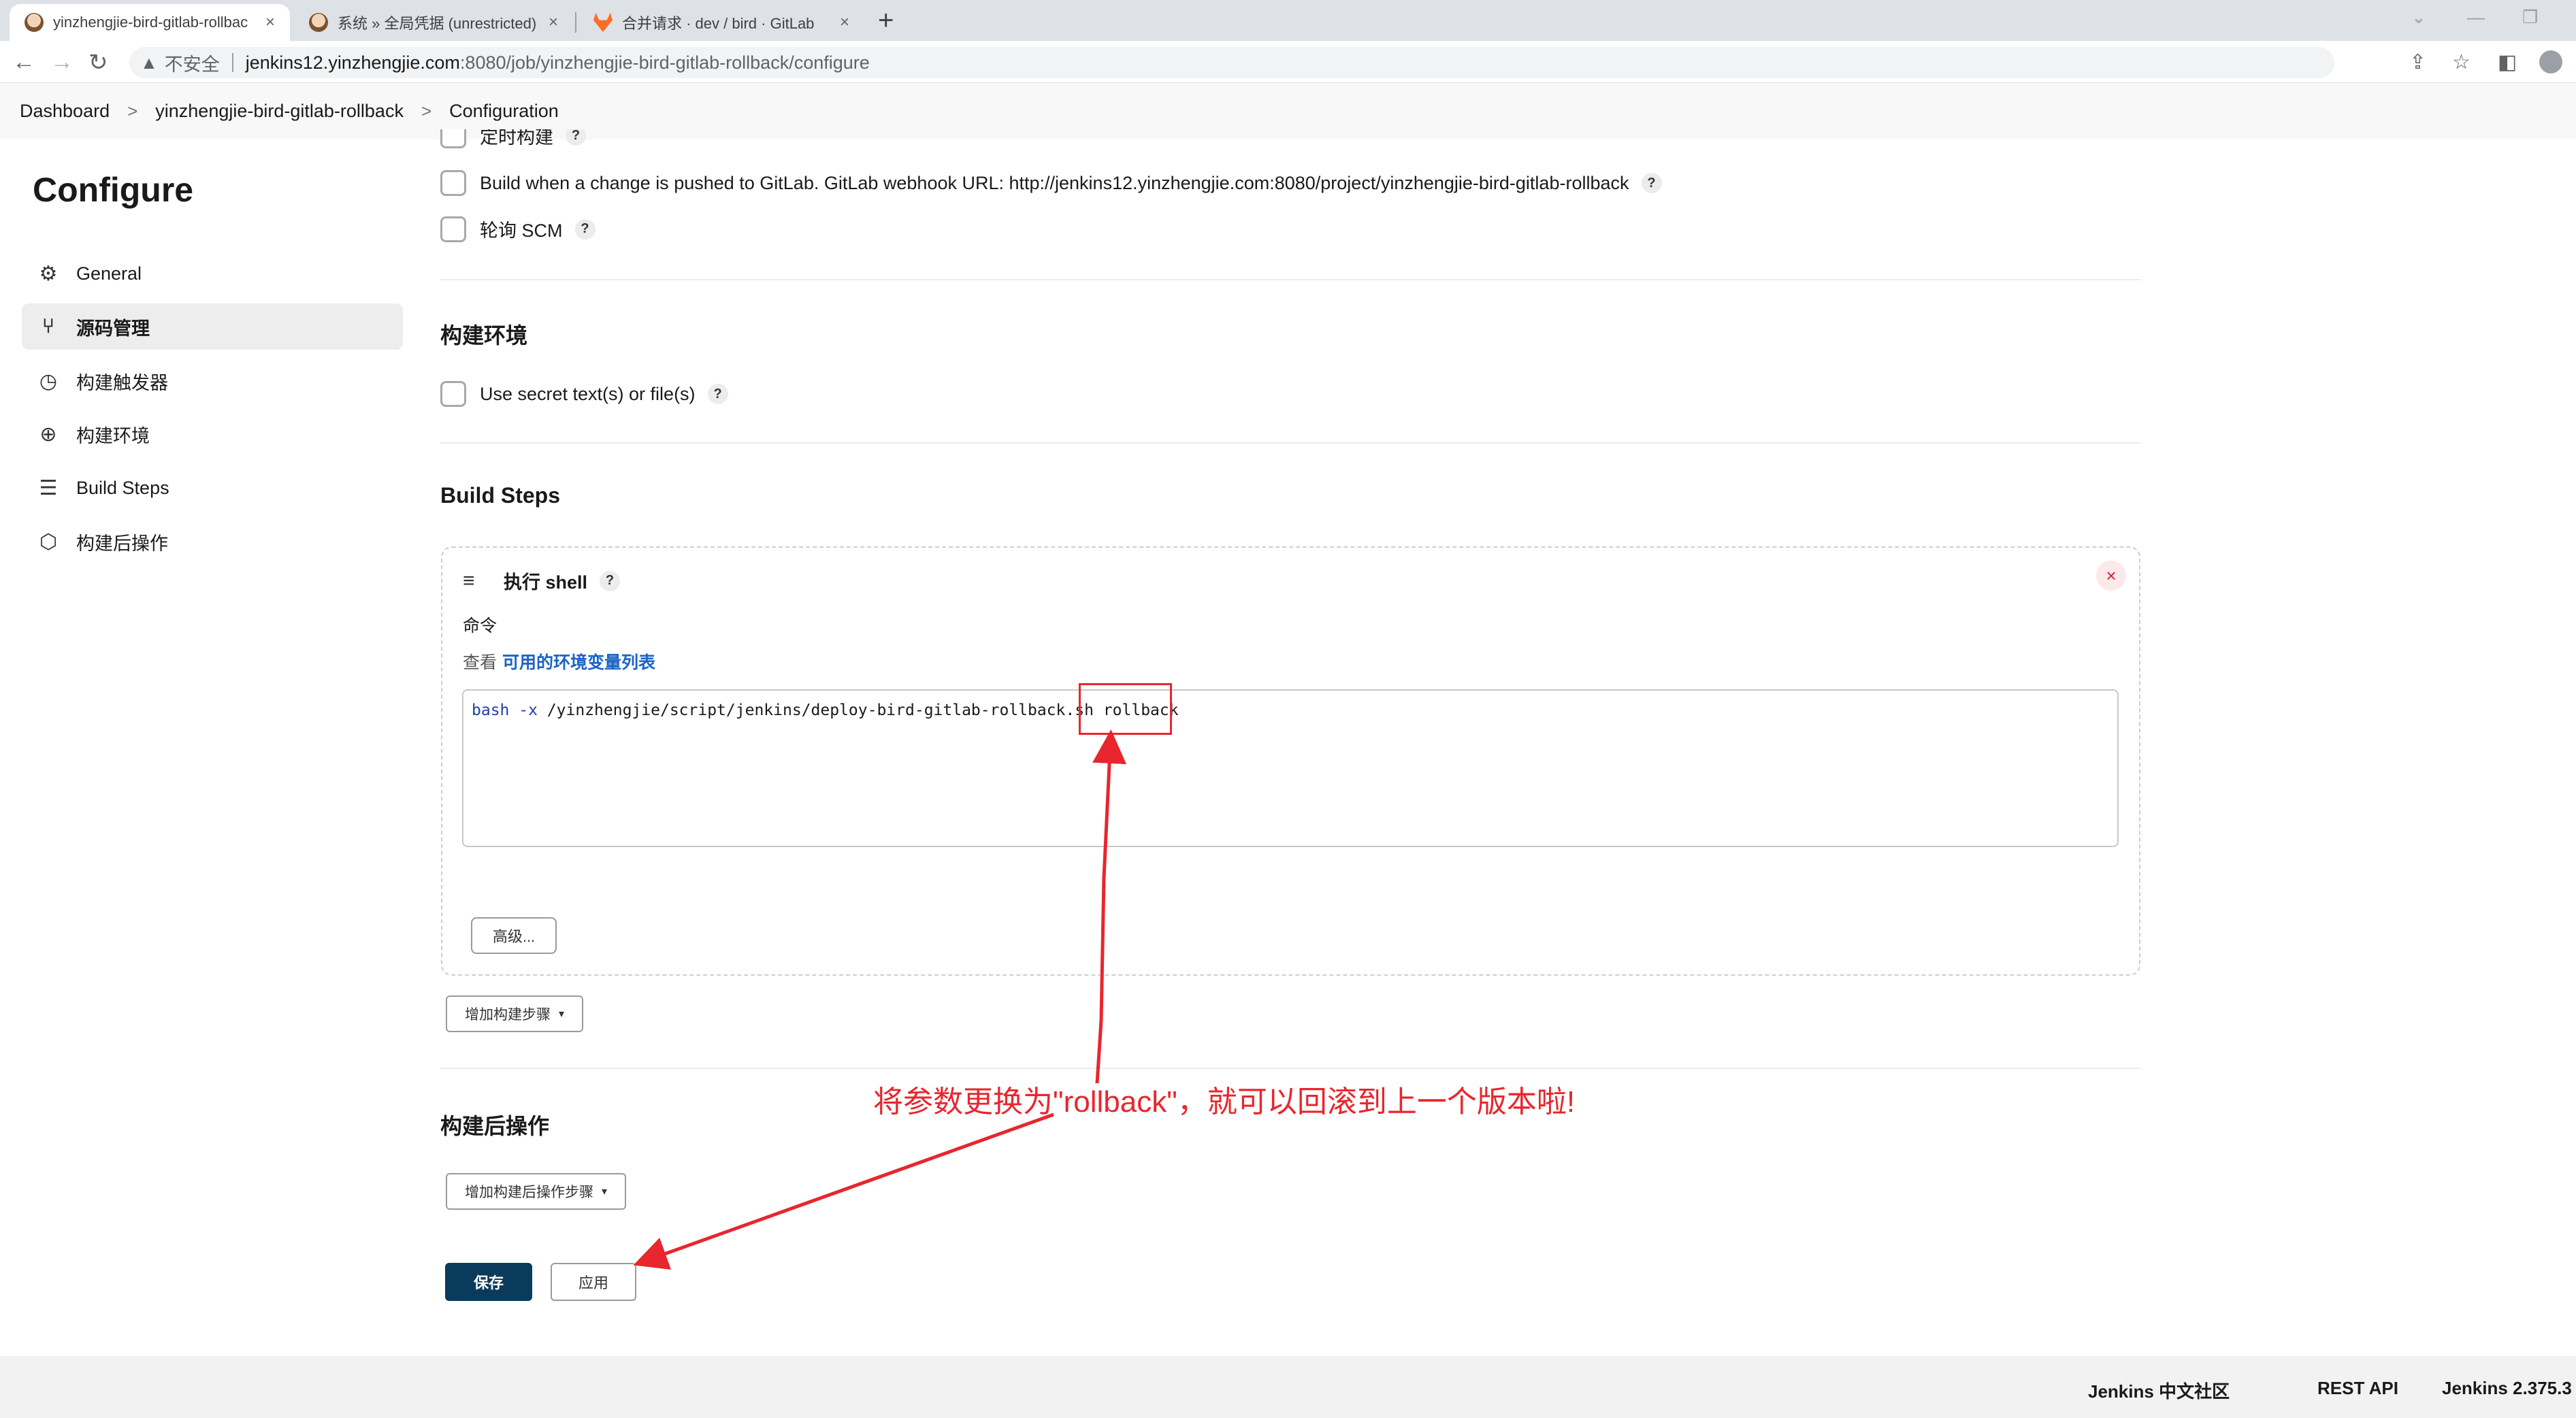  Describe the element at coordinates (48, 326) in the screenshot. I see `branch-icon: ⑂` at that location.